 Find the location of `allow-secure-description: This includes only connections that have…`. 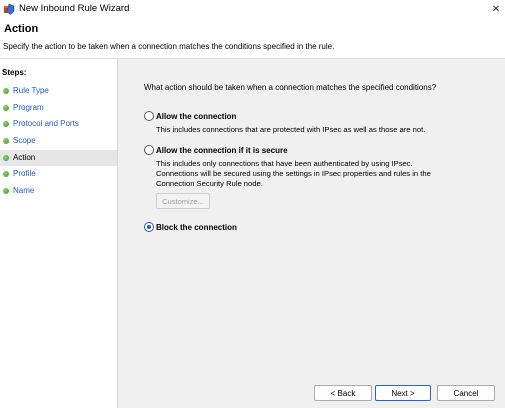

allow-secure-description: This includes only connections that have… is located at coordinates (293, 173).